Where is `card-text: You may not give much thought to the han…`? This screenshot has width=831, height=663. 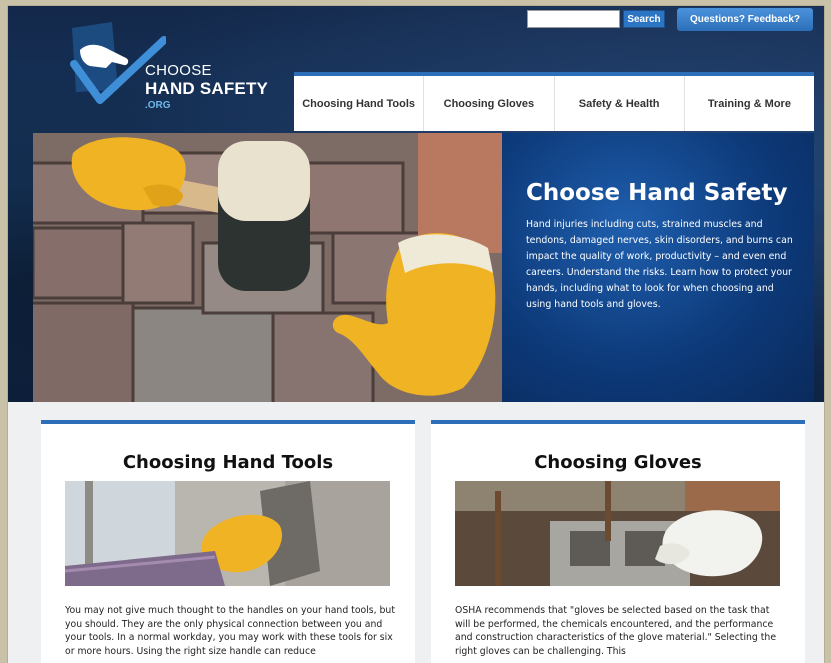
card-text: You may not give much thought to the han… is located at coordinates (230, 631).